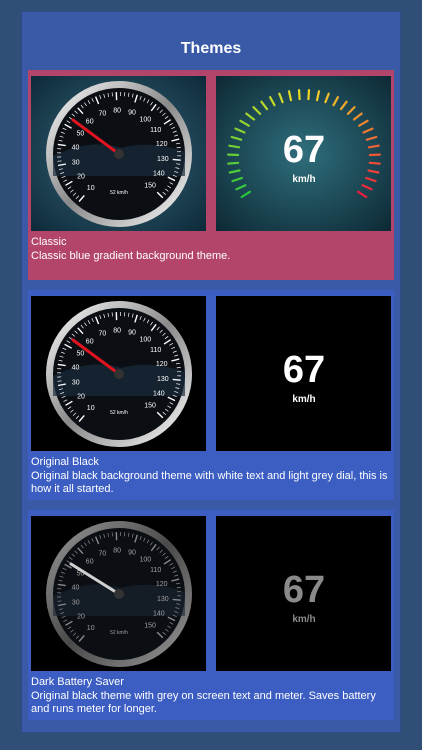 The height and width of the screenshot is (750, 422). What do you see at coordinates (131, 256) in the screenshot?
I see `theme-description: Classic blue gradient background theme.` at bounding box center [131, 256].